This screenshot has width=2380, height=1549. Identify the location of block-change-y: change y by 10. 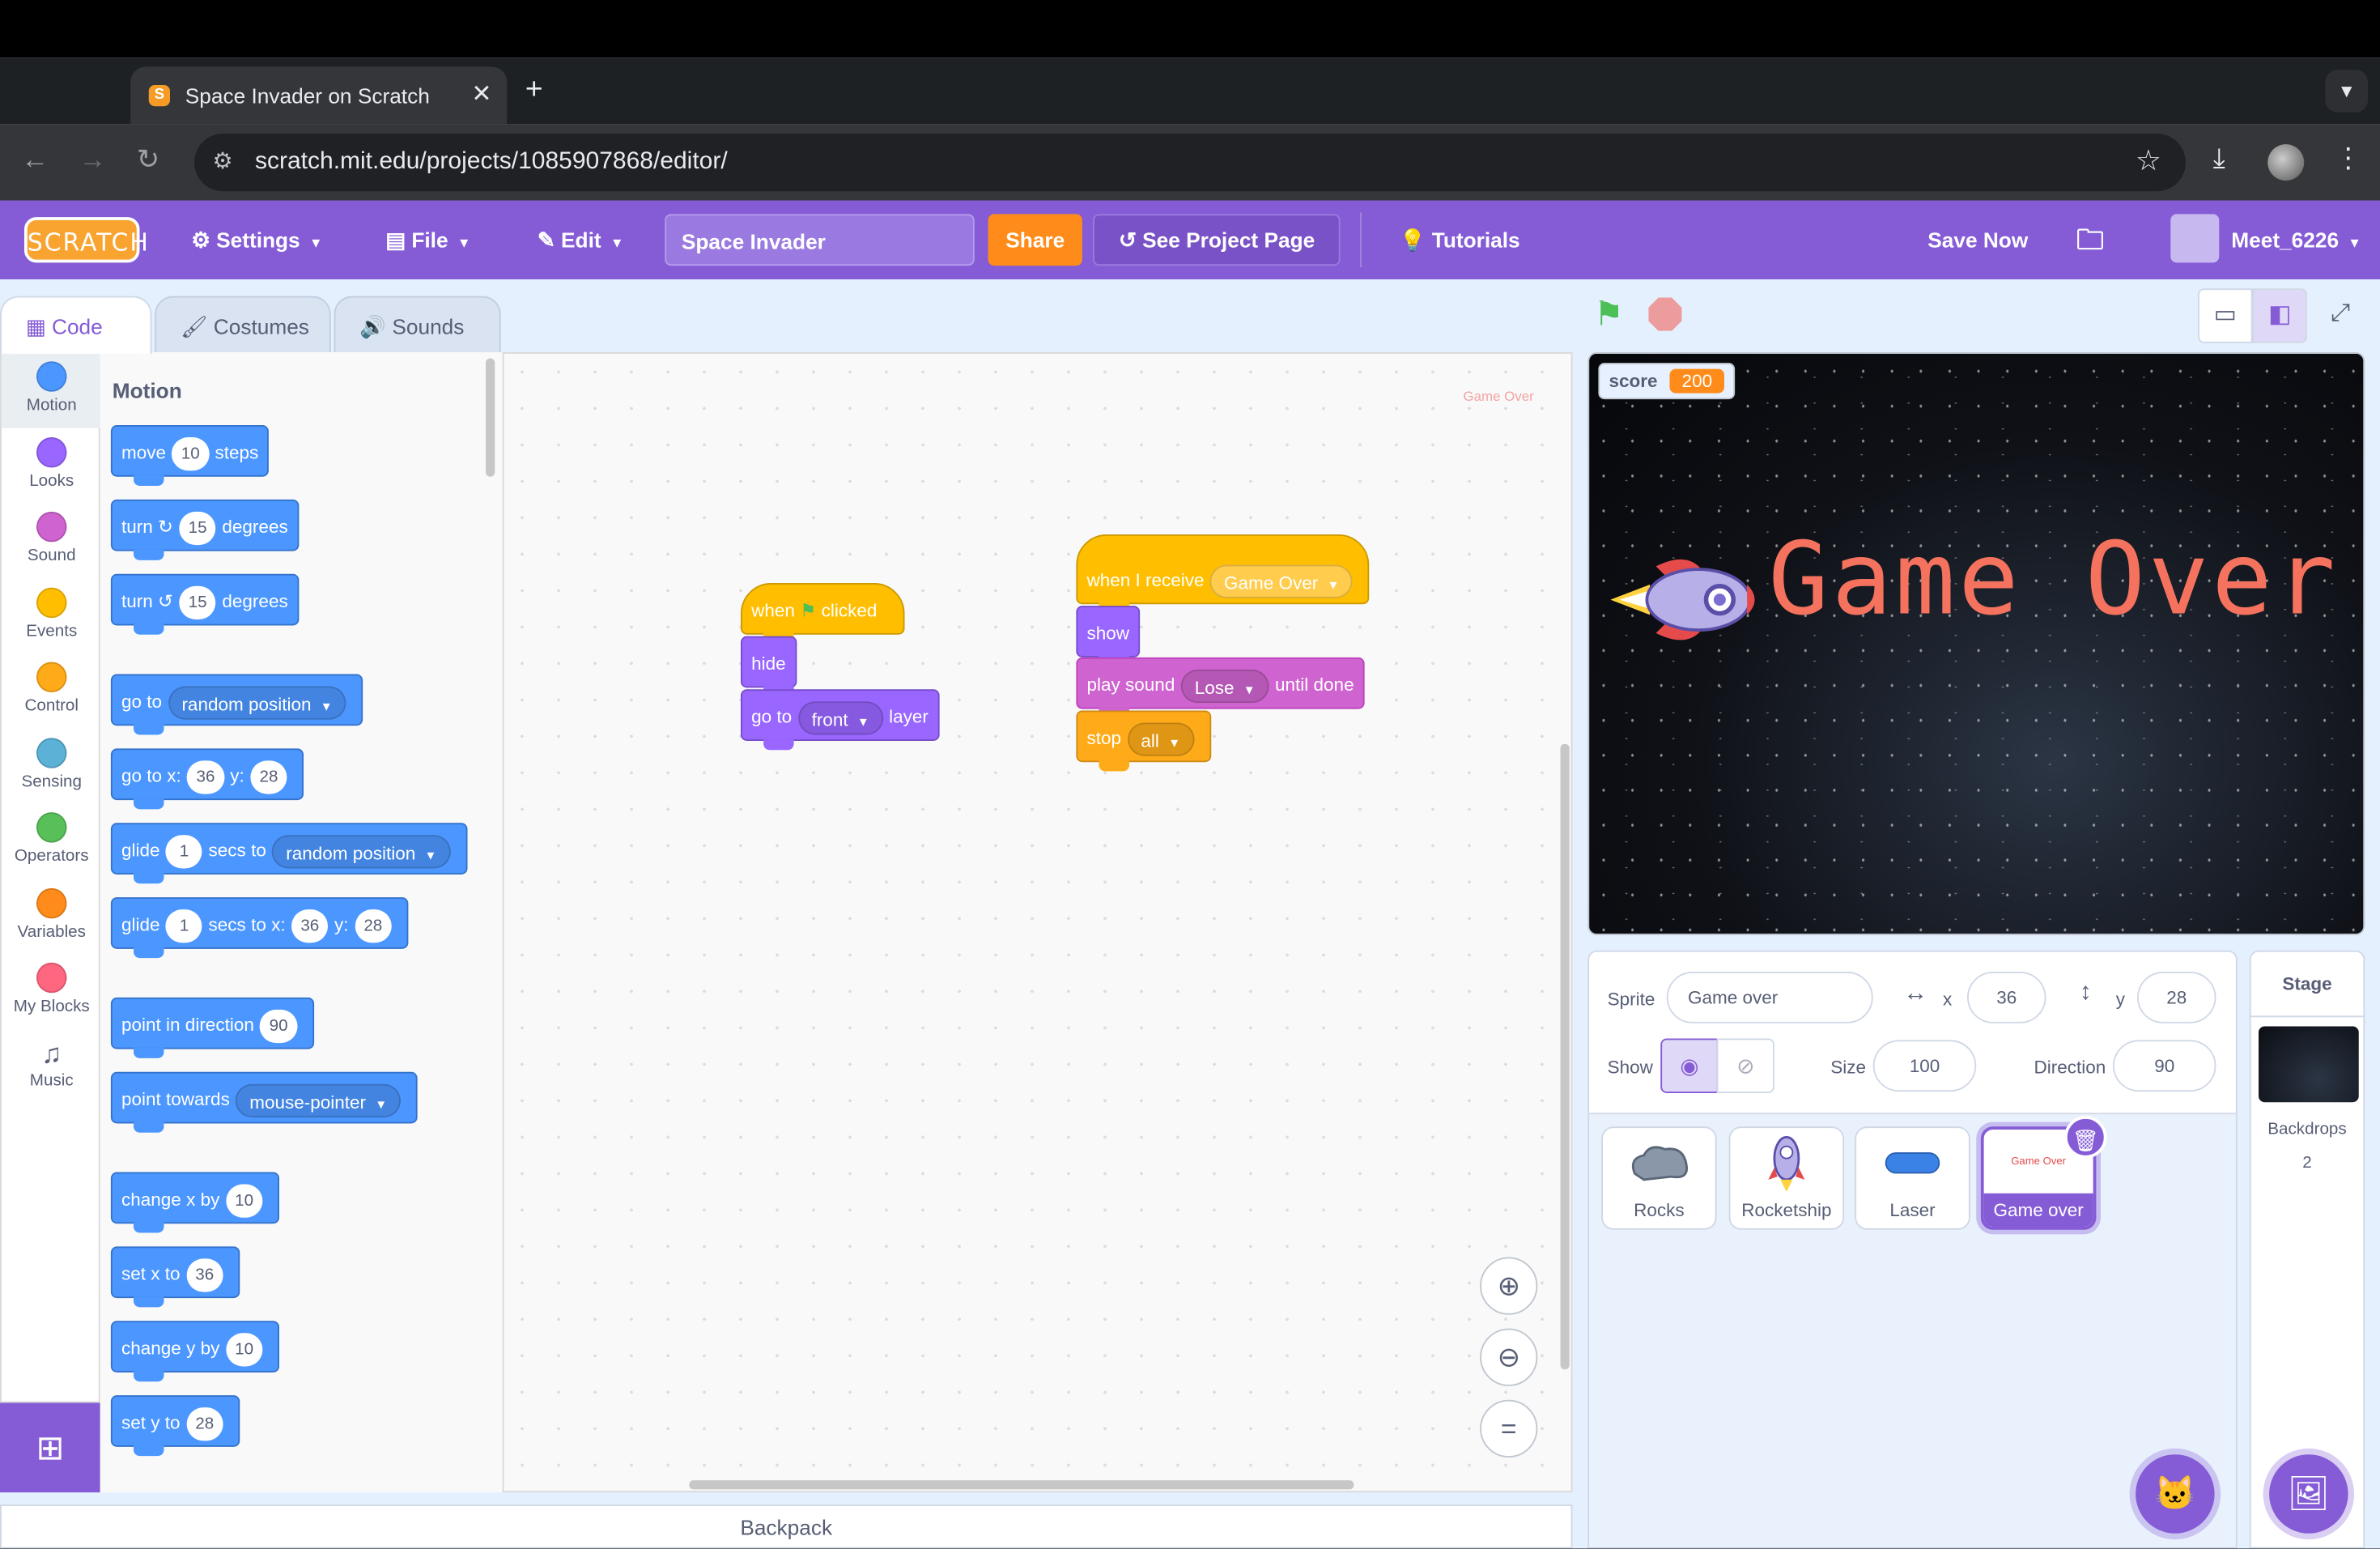
(195, 1351).